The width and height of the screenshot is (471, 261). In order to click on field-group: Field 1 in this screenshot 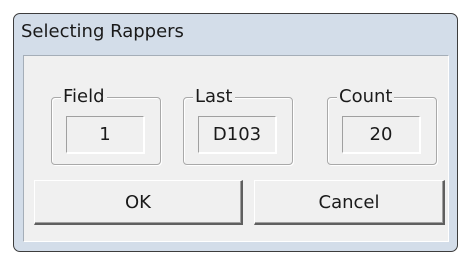, I will do `click(106, 125)`.